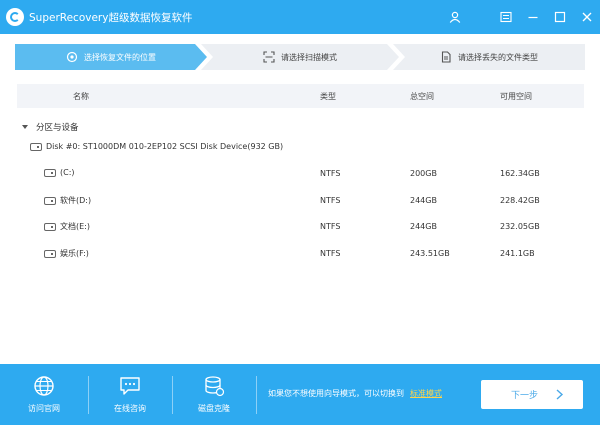 The width and height of the screenshot is (600, 425). Describe the element at coordinates (426, 393) in the screenshot. I see `standard-mode-link: 标准模式` at that location.